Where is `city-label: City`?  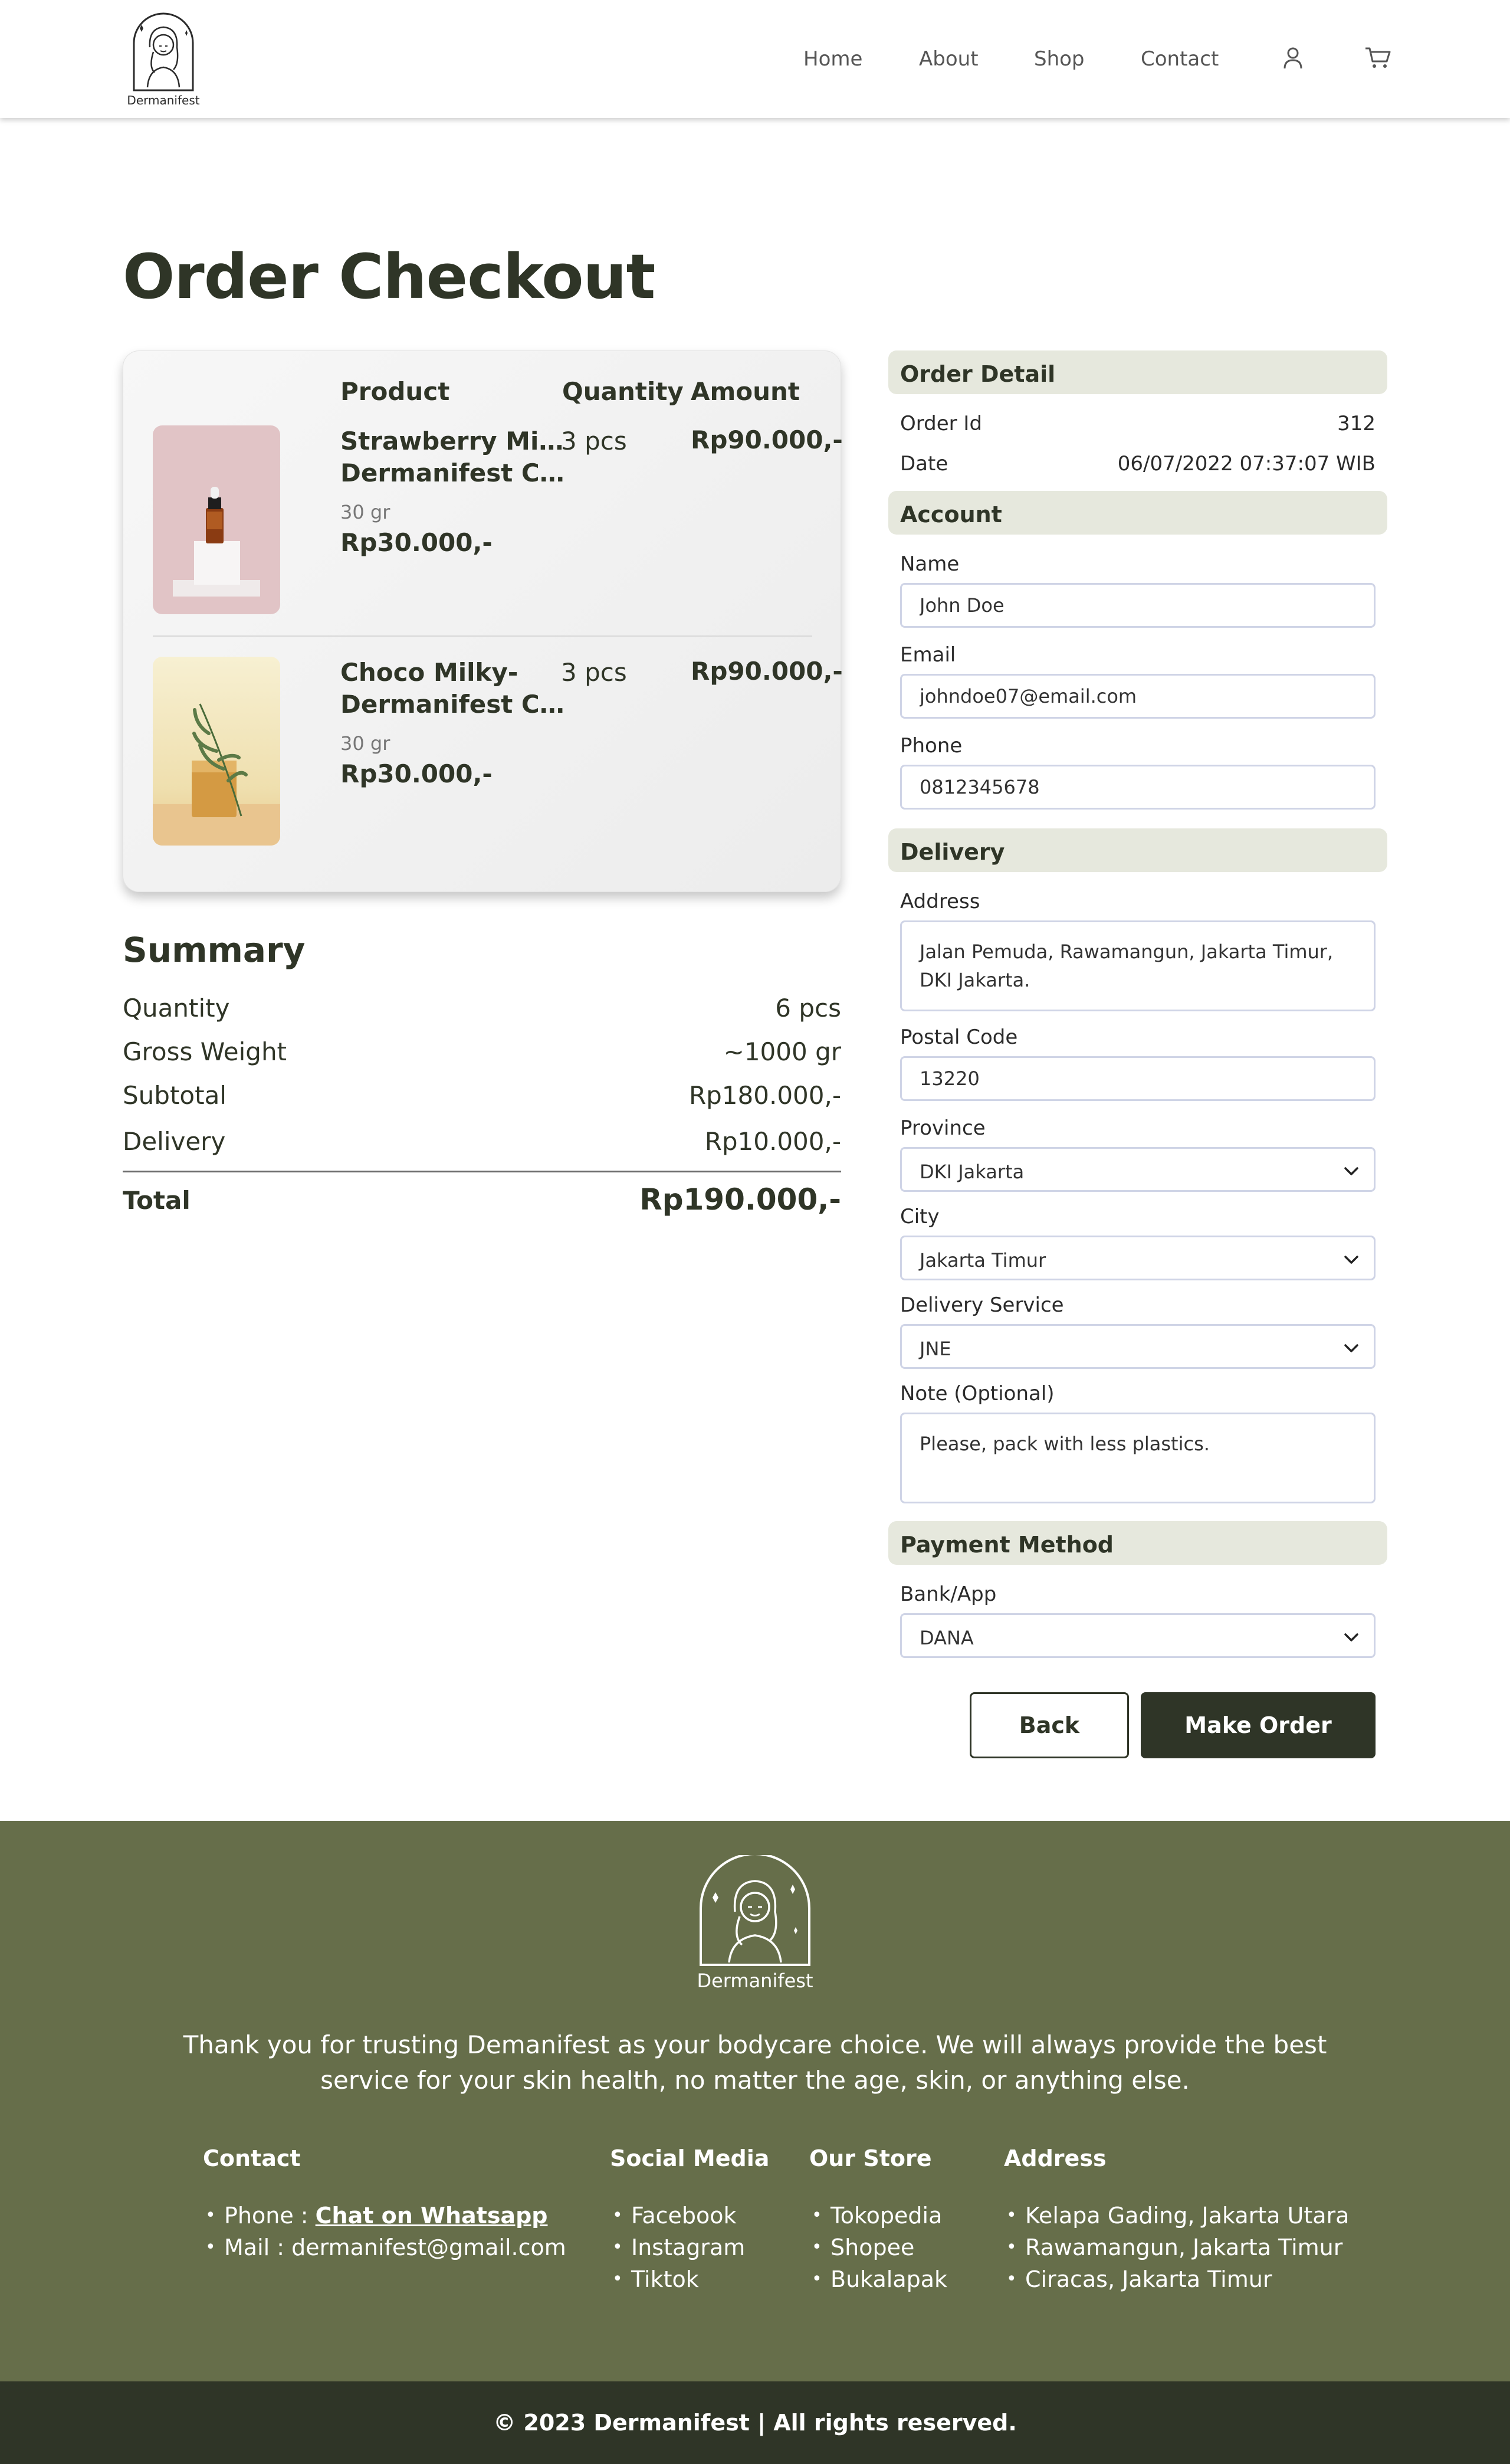 city-label: City is located at coordinates (920, 1216).